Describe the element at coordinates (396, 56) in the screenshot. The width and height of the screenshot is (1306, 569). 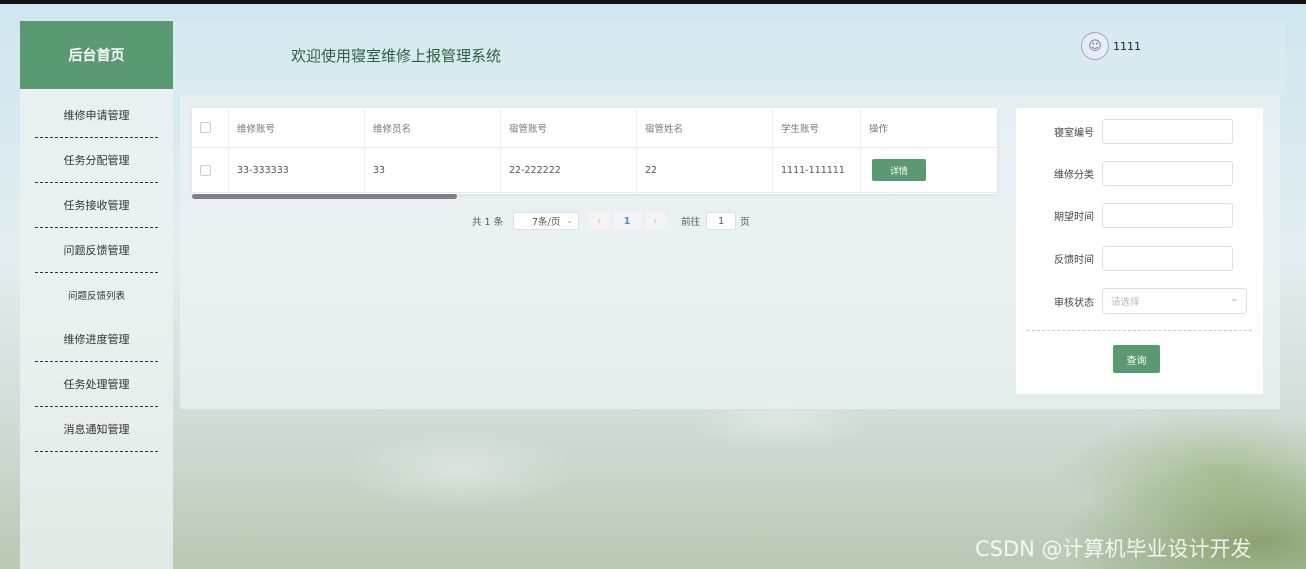
I see `page-title: 欢迎使用寝室维修上报管理系统` at that location.